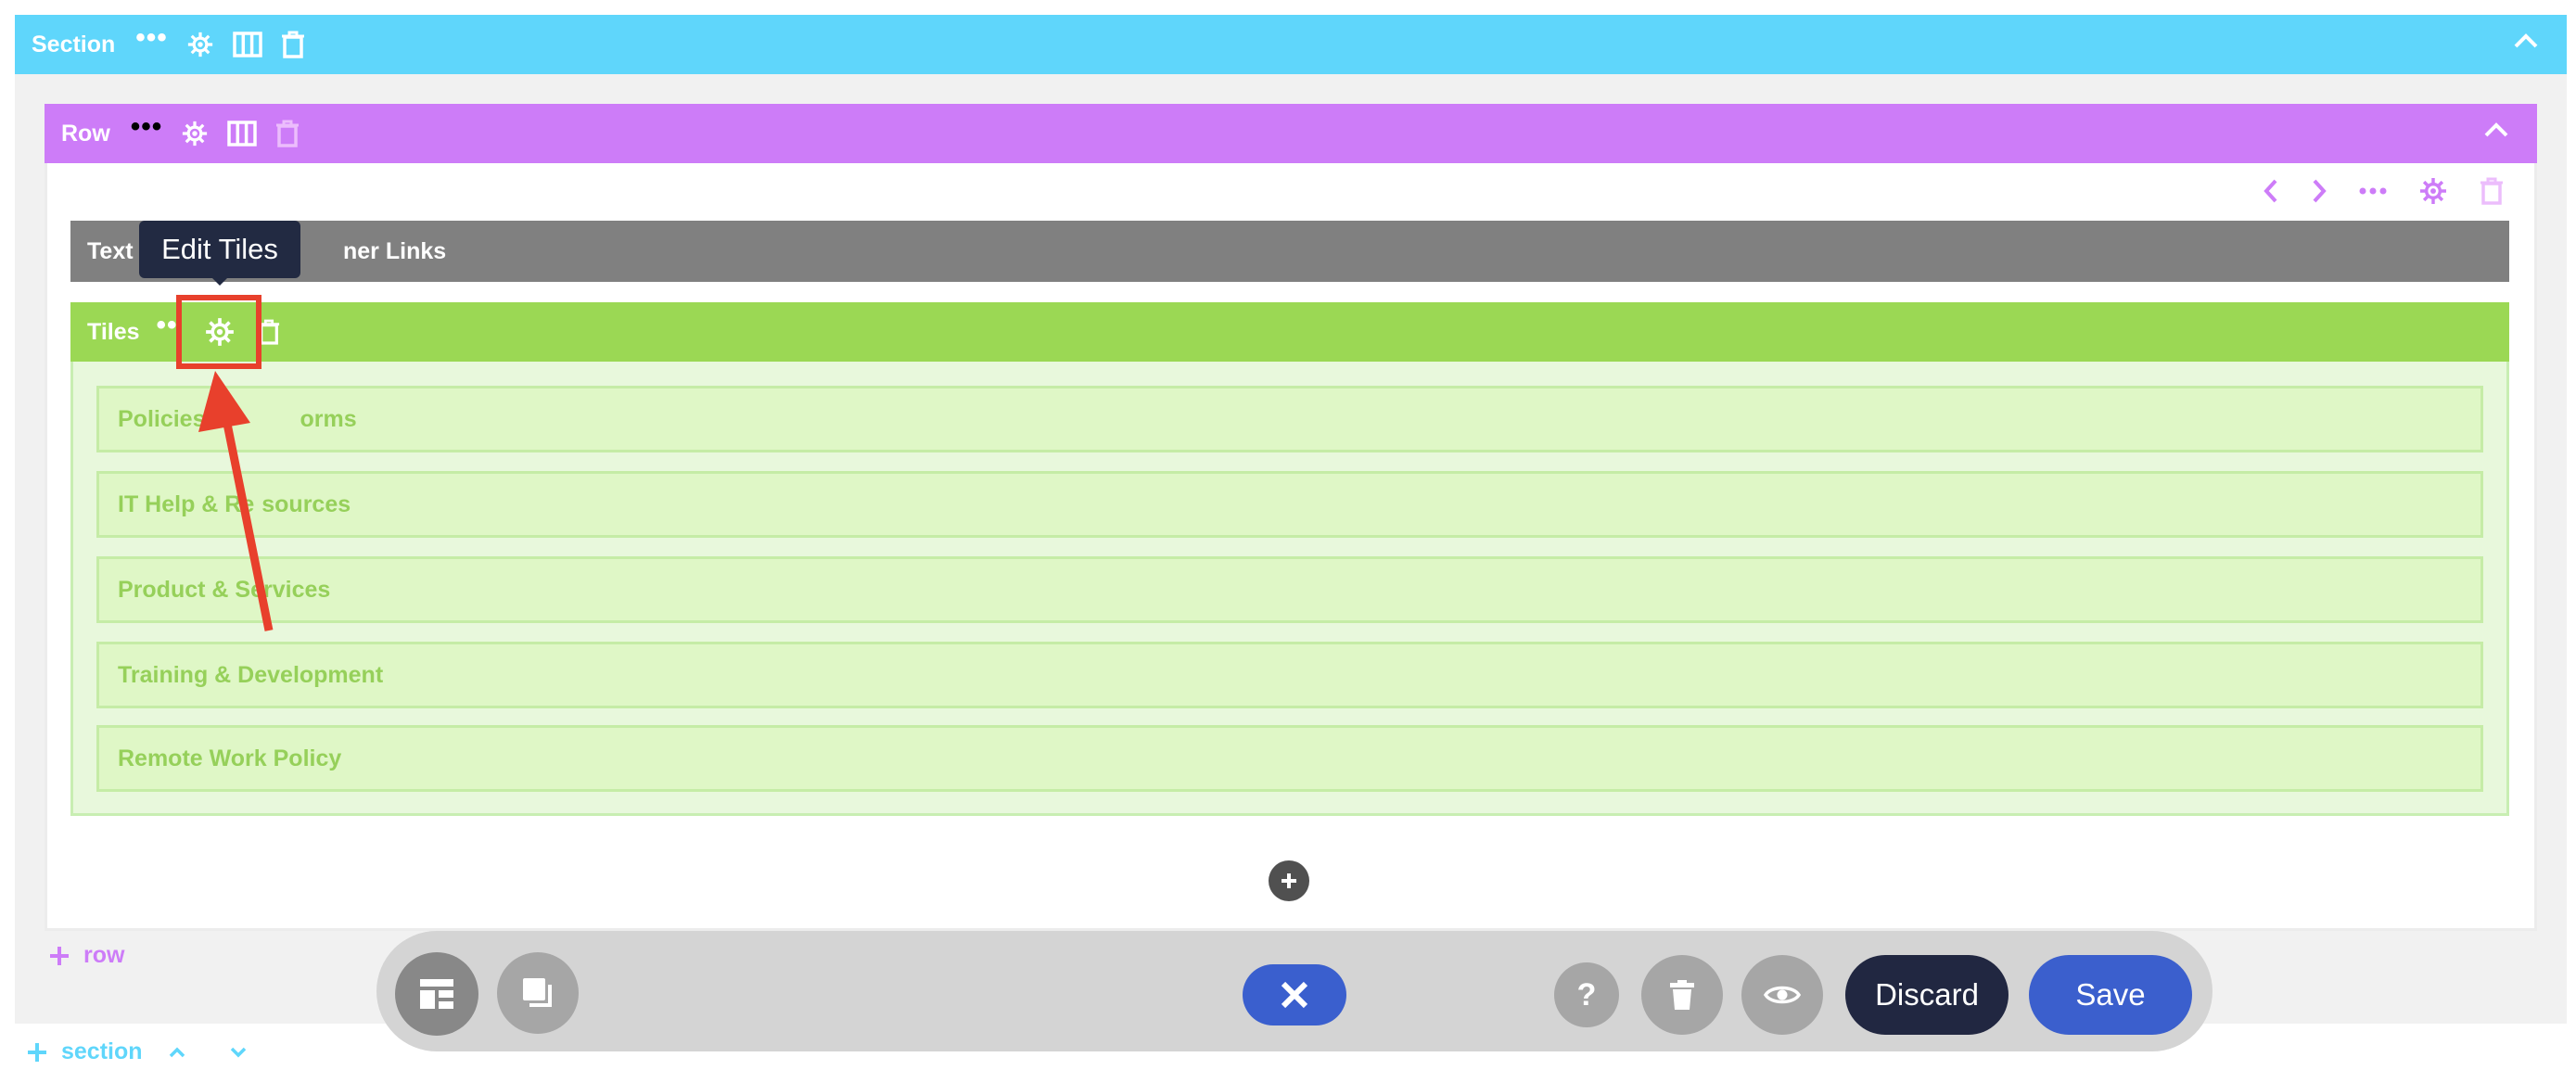  What do you see at coordinates (219, 281) in the screenshot?
I see `tooltip-arrow` at bounding box center [219, 281].